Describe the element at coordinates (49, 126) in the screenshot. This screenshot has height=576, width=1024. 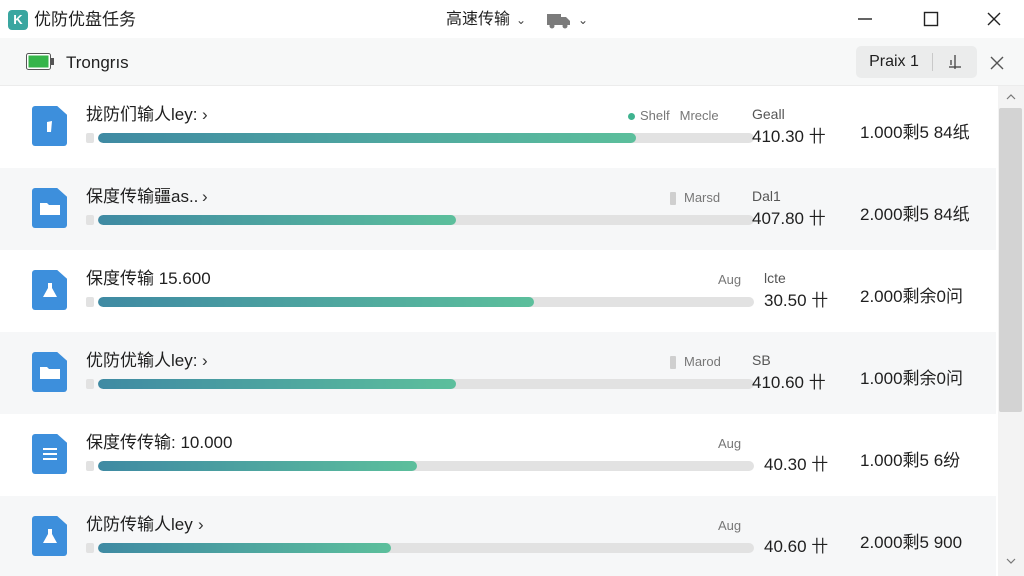
I see `document-icon` at that location.